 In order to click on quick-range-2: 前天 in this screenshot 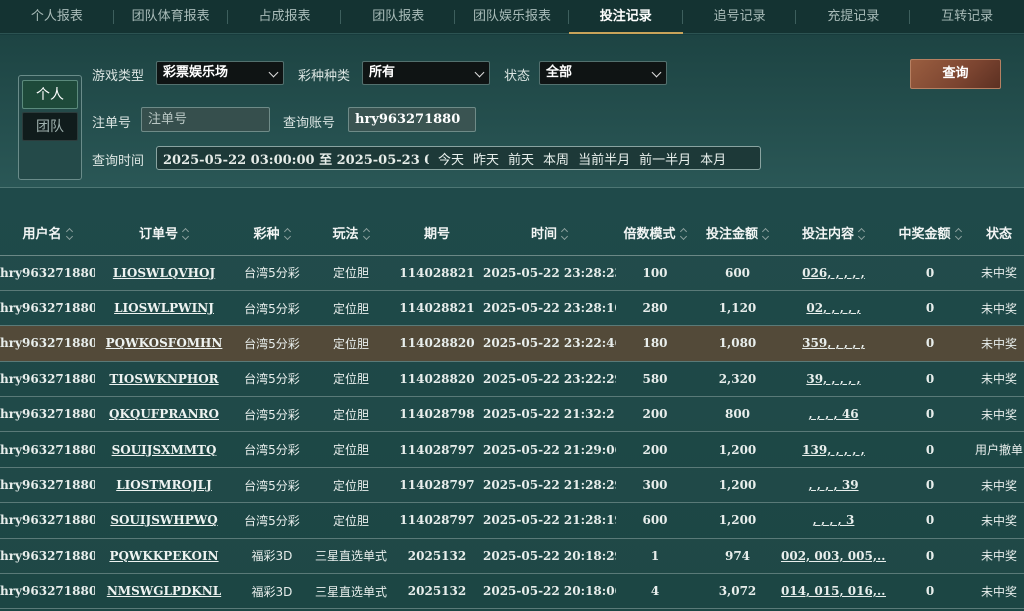, I will do `click(521, 158)`.